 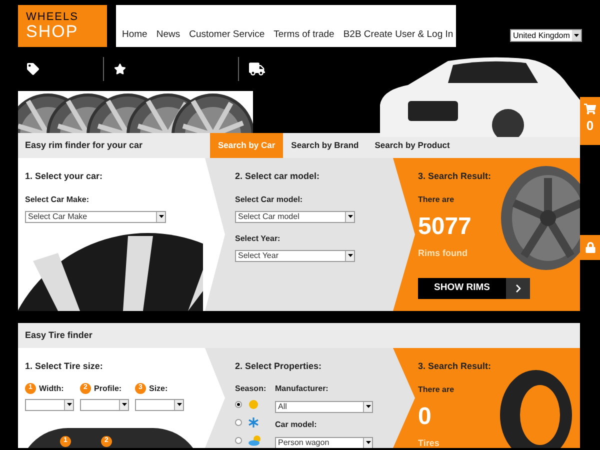 I want to click on logo: WHEELS SHOP, so click(x=62, y=26).